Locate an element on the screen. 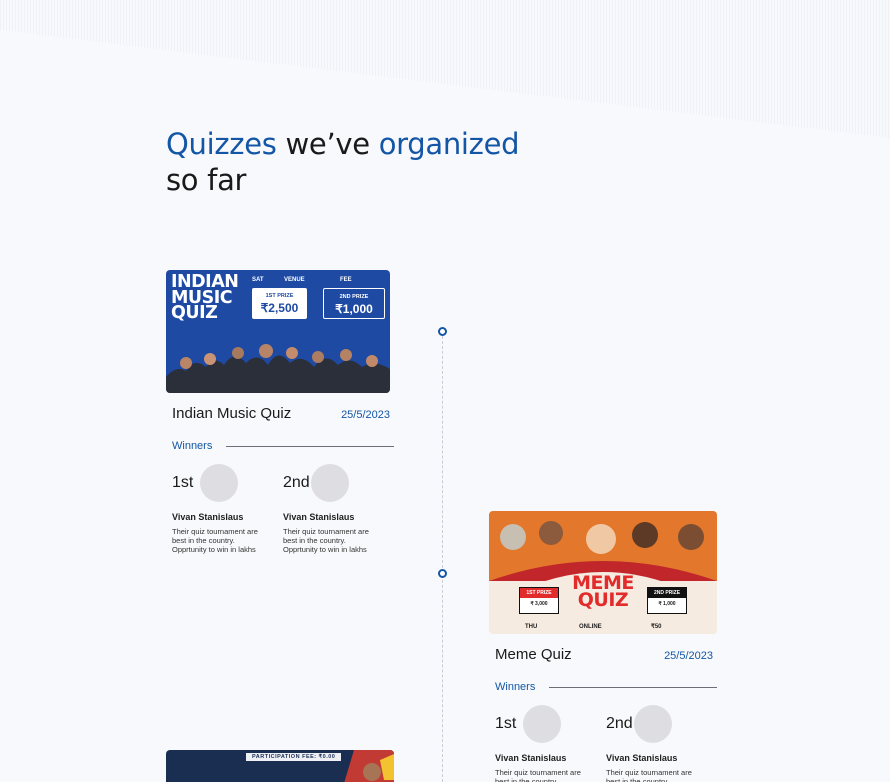 This screenshot has height=782, width=890. heading-highlight-quizzes: Quizzes is located at coordinates (221, 144).